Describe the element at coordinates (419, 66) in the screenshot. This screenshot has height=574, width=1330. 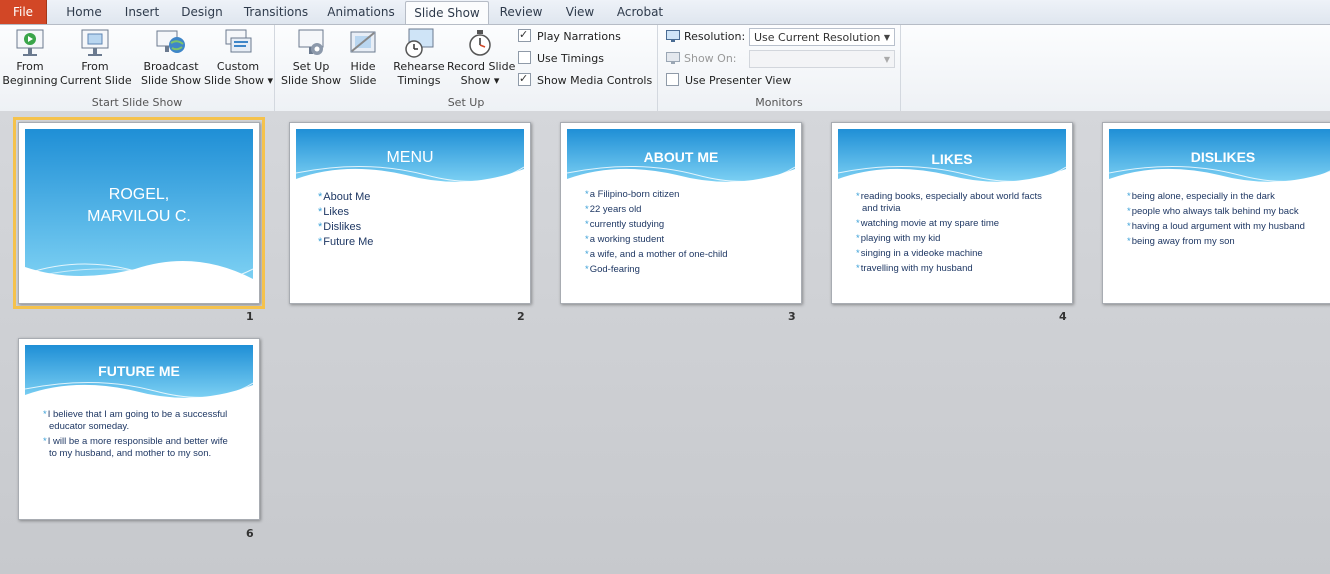
I see `rehearse-label-1: Rehearse` at that location.